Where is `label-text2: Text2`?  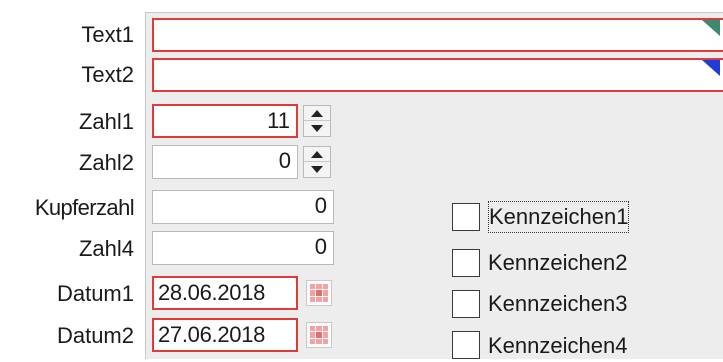 label-text2: Text2 is located at coordinates (107, 74).